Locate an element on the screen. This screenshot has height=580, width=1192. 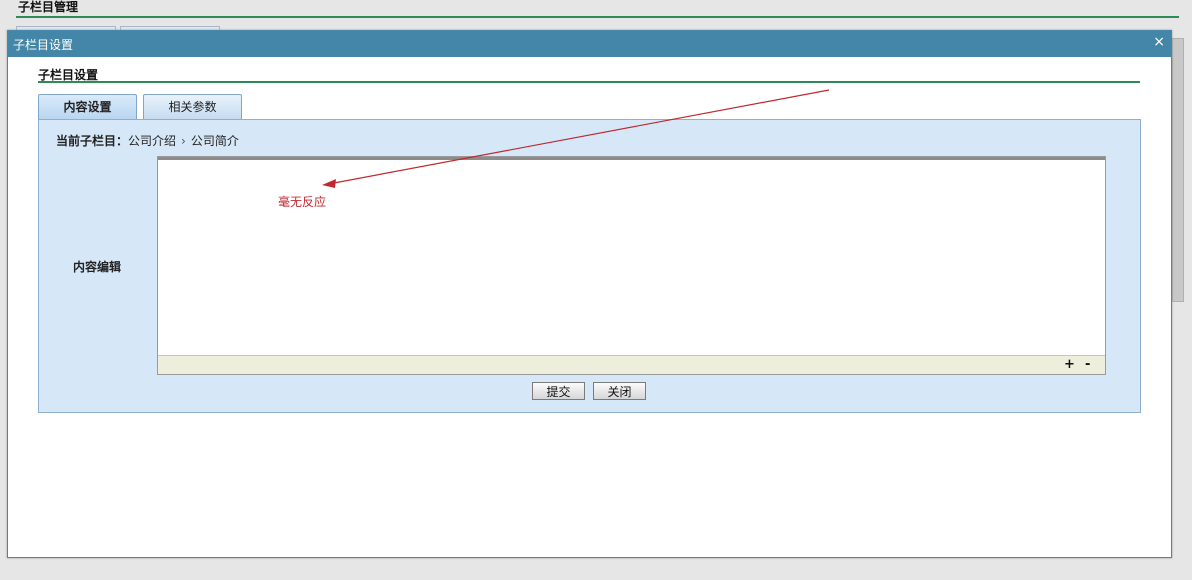
annotation-arrow-icon is located at coordinates (329, 183).